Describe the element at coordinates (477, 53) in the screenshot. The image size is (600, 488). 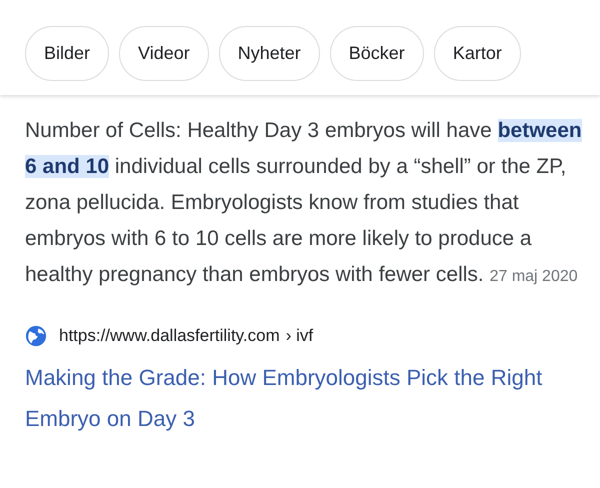
I see `filter-chip: Kartor` at that location.